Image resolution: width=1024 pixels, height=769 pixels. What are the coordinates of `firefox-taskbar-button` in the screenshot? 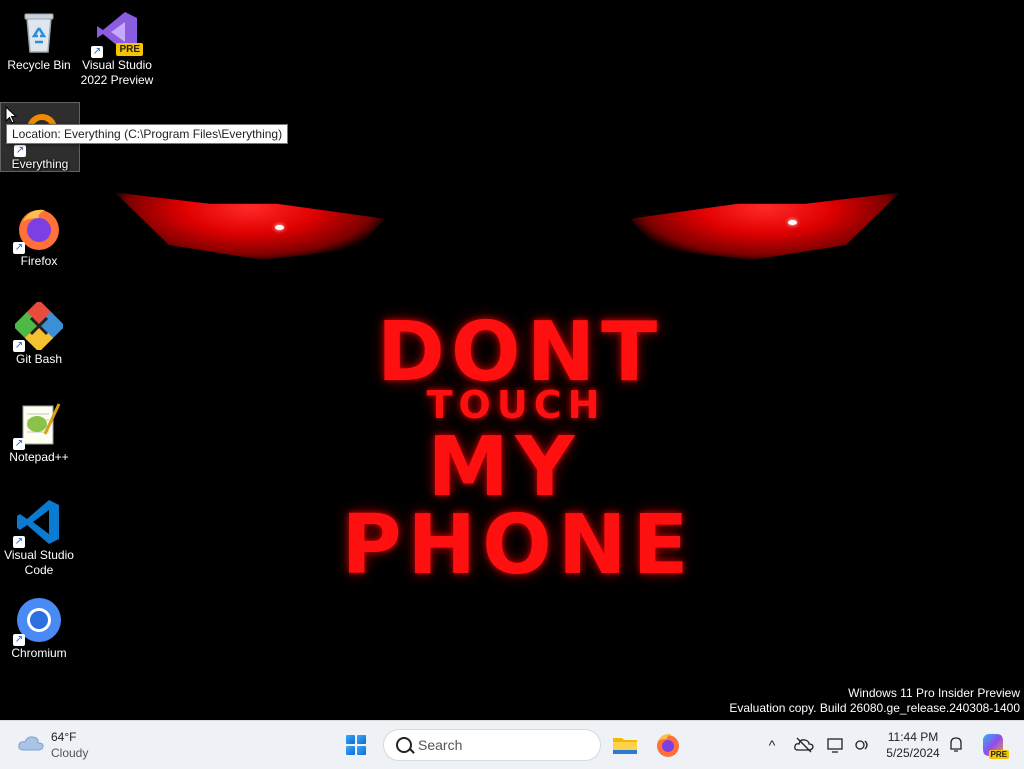 It's located at (668, 745).